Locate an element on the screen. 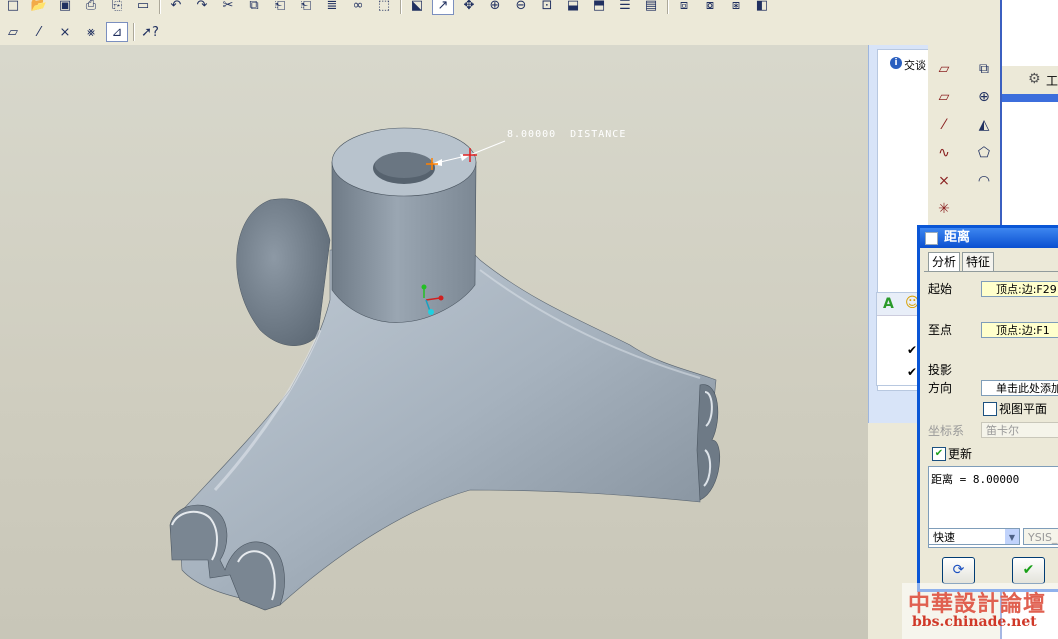 The width and height of the screenshot is (1058, 639). tab-analysis: 分析 is located at coordinates (944, 261).